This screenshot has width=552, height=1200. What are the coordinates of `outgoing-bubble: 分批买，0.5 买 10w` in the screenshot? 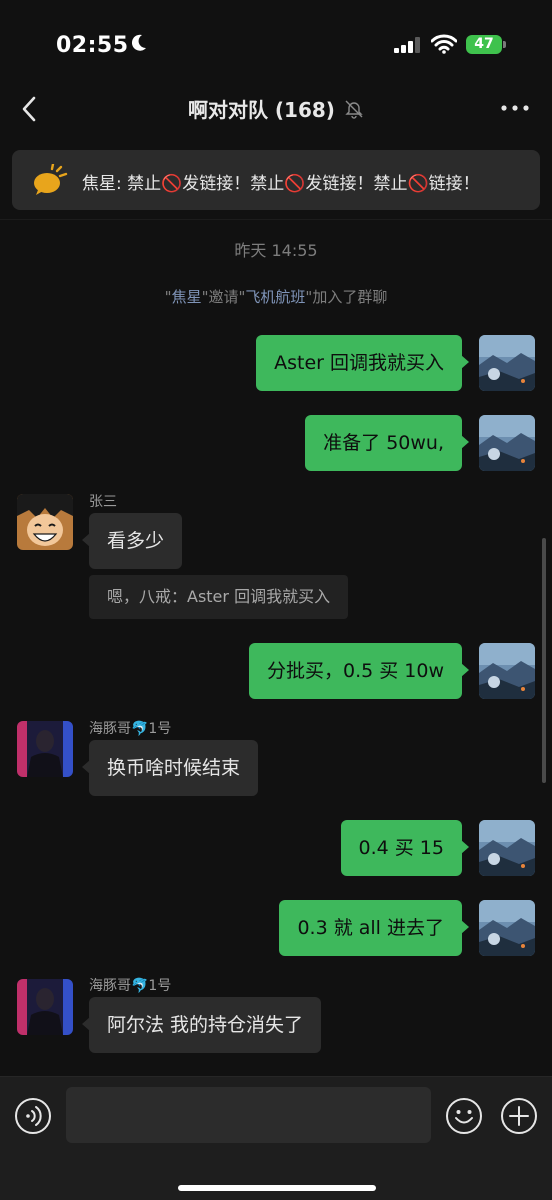 It's located at (359, 671).